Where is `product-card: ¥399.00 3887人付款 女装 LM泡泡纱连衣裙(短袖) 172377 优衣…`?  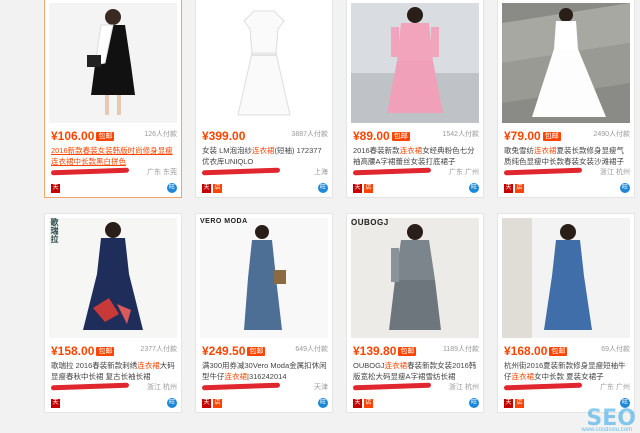 product-card: ¥399.00 3887人付款 女装 LM泡泡纱连衣裙(短袖) 172377 优衣… is located at coordinates (264, 99).